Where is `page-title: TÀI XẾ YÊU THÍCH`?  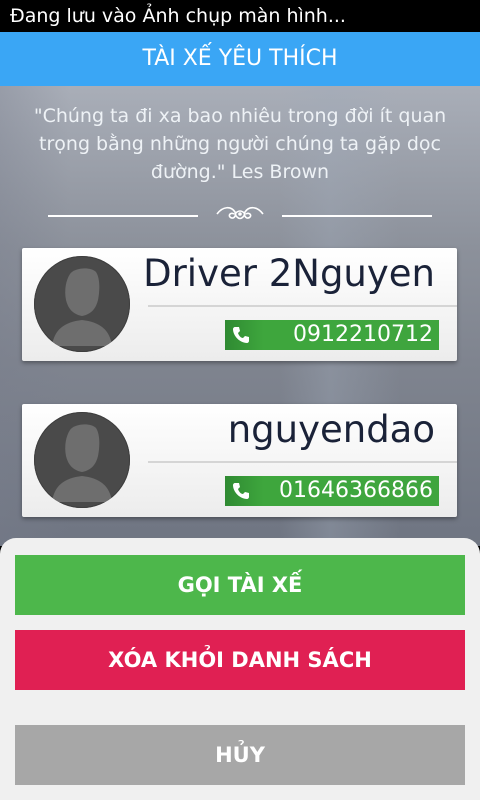 page-title: TÀI XẾ YÊU THÍCH is located at coordinates (240, 59).